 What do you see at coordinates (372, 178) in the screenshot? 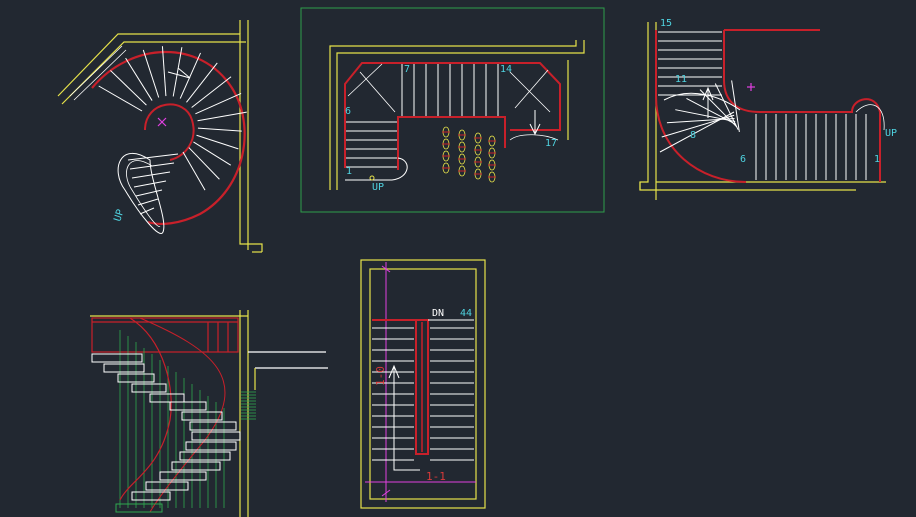
I see `u-stair-start-marker` at bounding box center [372, 178].